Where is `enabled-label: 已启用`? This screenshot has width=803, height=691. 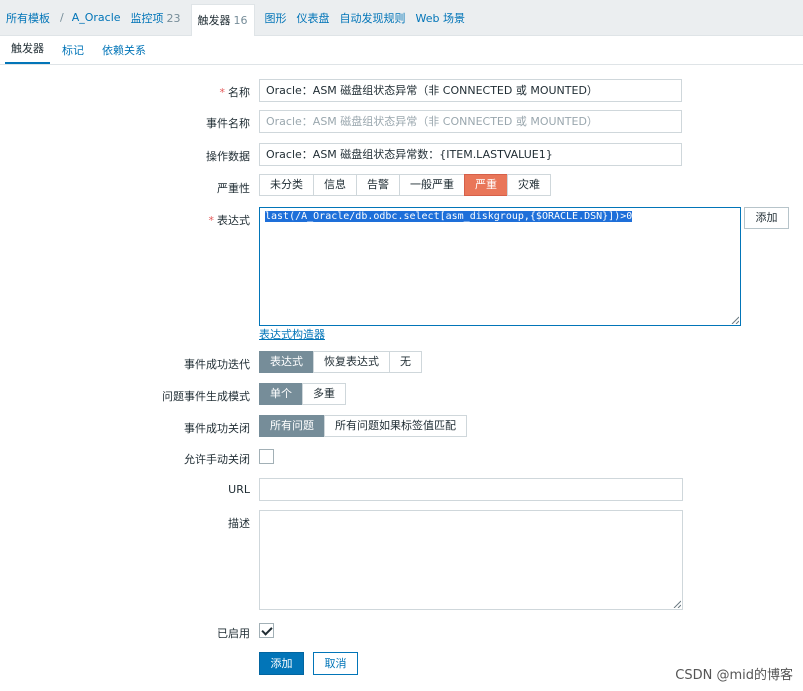 enabled-label: 已启用 is located at coordinates (233, 633).